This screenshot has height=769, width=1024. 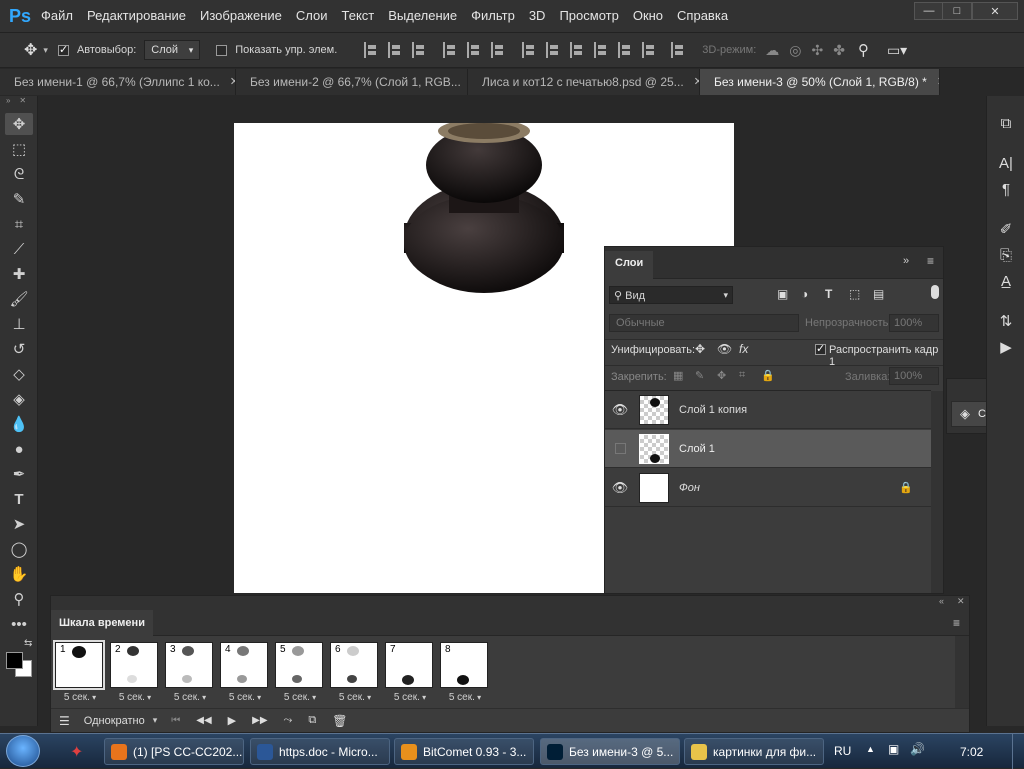 What do you see at coordinates (1006, 189) in the screenshot?
I see `paragraph-panel-icon: ¶` at bounding box center [1006, 189].